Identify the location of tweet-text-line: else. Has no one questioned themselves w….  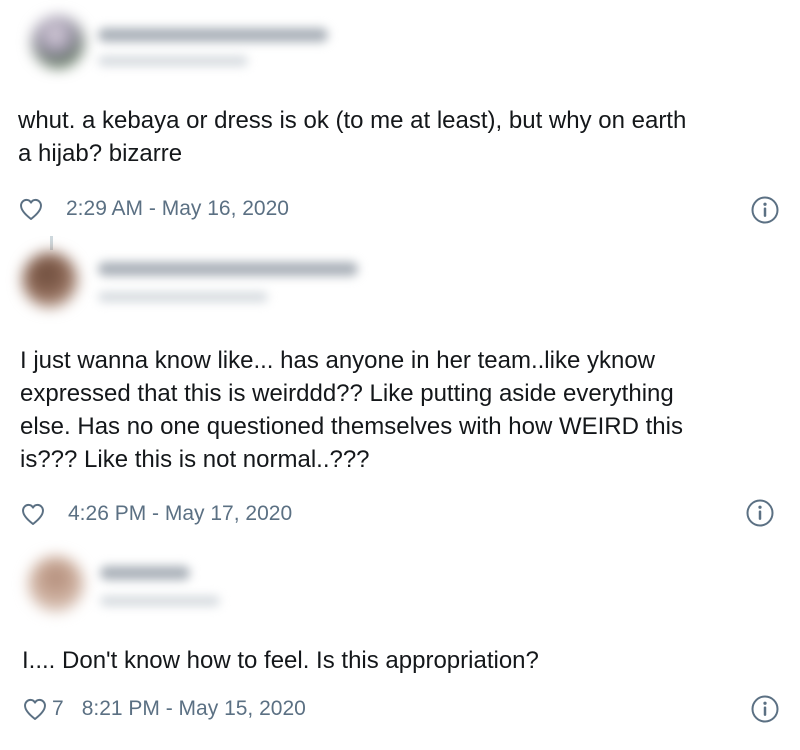
(351, 426).